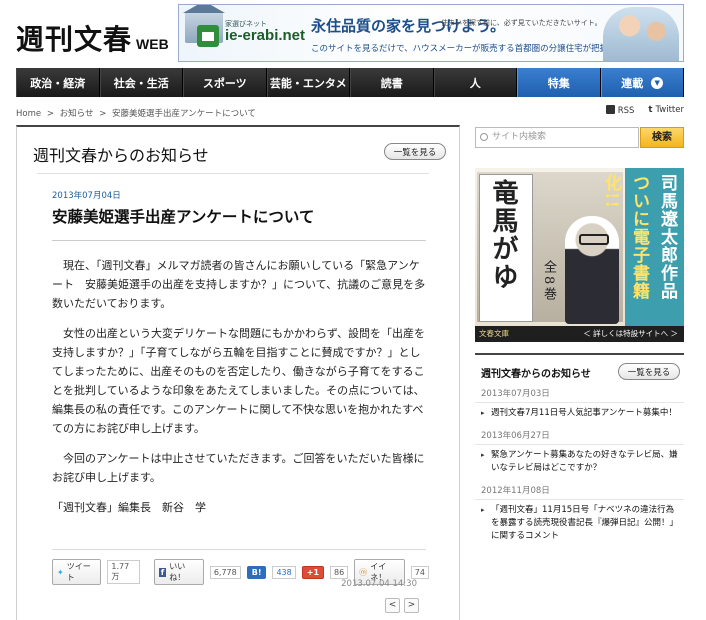 This screenshot has height=620, width=706. What do you see at coordinates (379, 584) in the screenshot?
I see `article-timestamp: 2013.07.04 14:30` at bounding box center [379, 584].